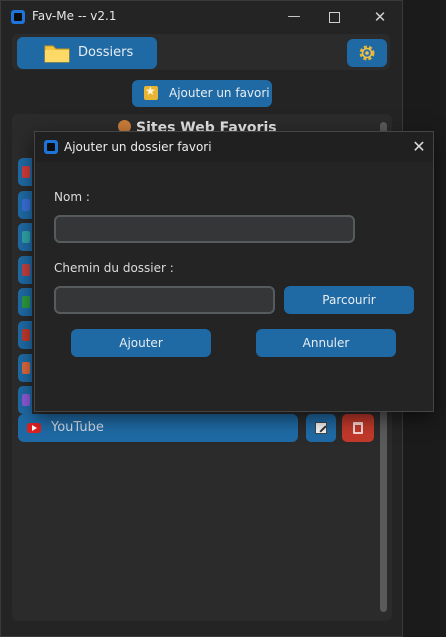 The image size is (446, 637). Describe the element at coordinates (74, 16) in the screenshot. I see `window-title: Fav-Me -- v2.1` at that location.